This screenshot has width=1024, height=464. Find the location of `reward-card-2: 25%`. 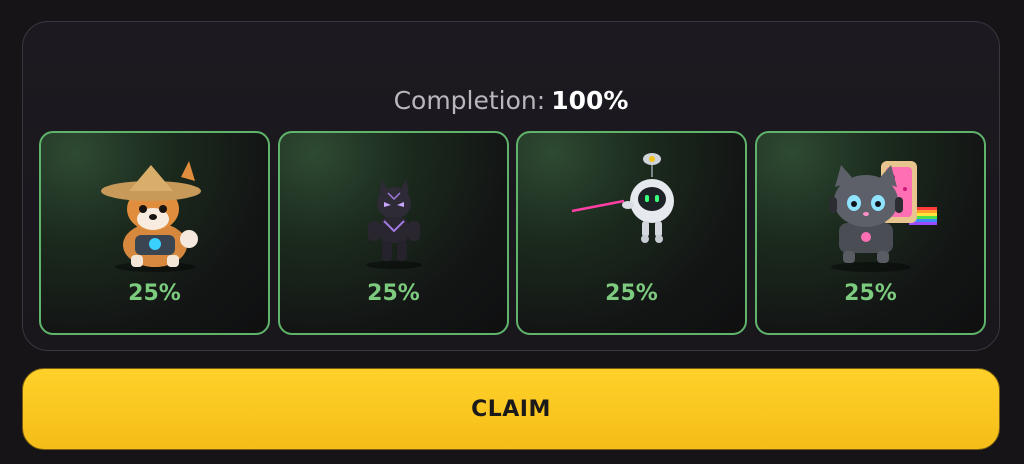

reward-card-2: 25% is located at coordinates (393, 233).